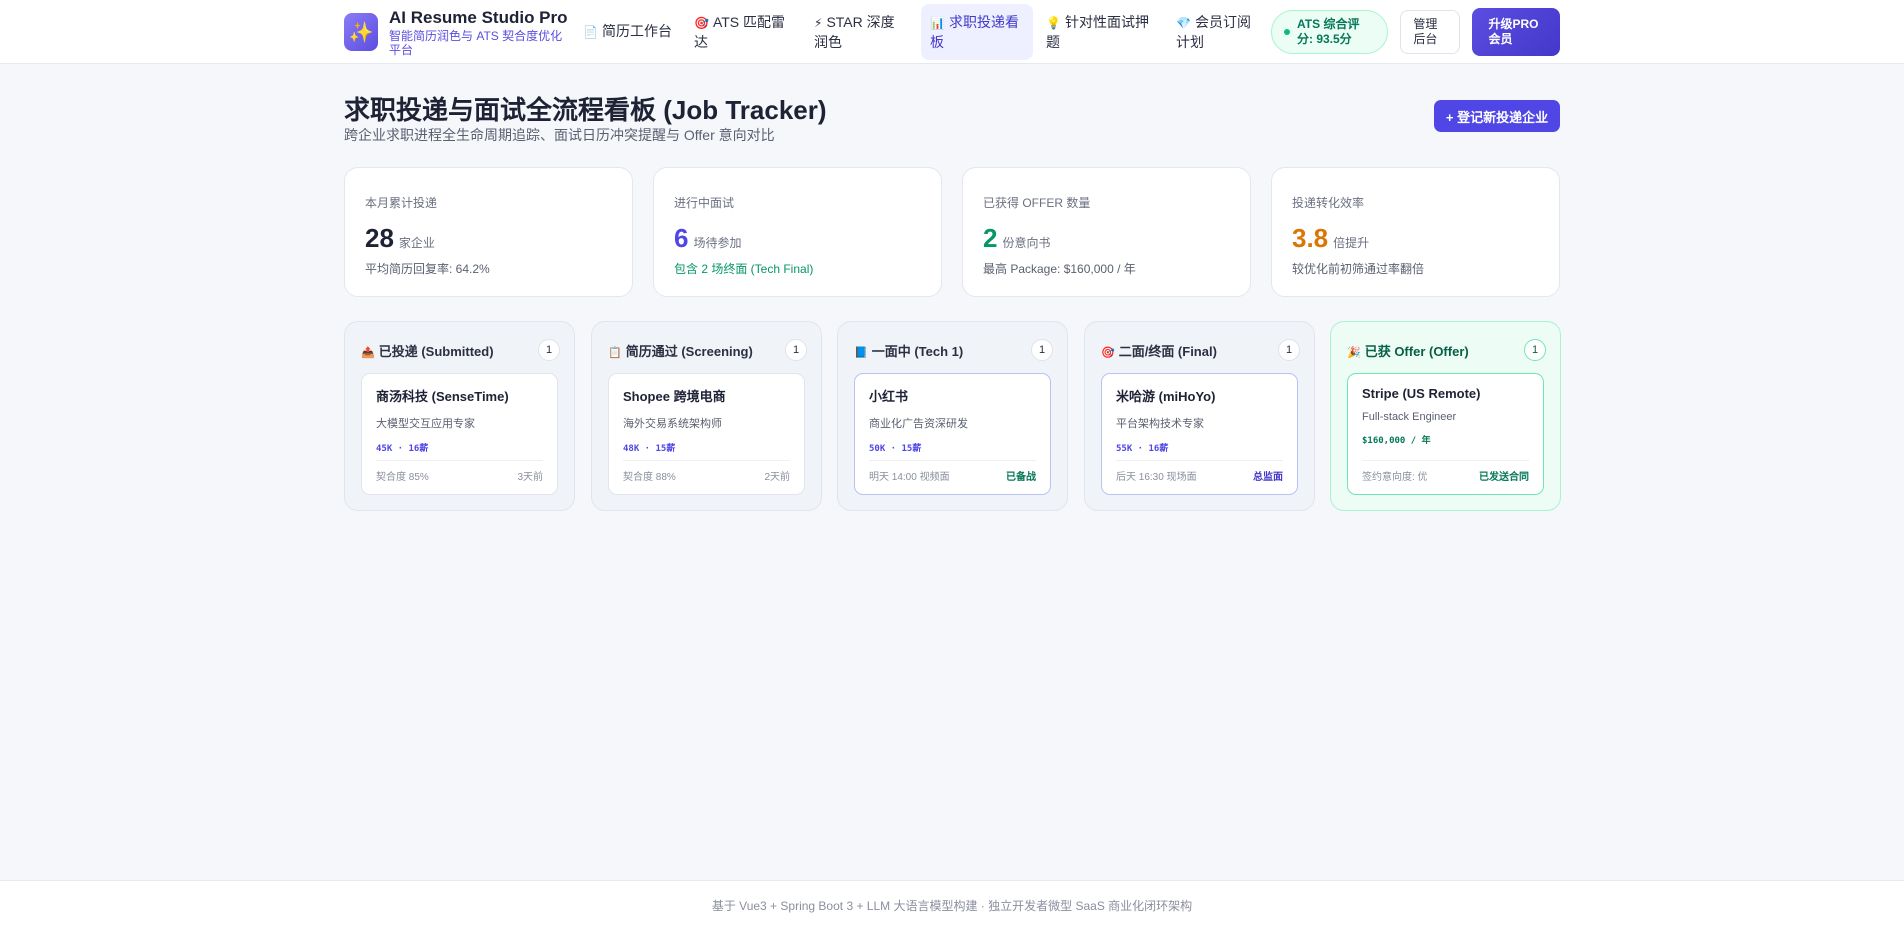 This screenshot has width=1904, height=929. Describe the element at coordinates (402, 477) in the screenshot. I see `card-match-score: 契合度 85%` at that location.